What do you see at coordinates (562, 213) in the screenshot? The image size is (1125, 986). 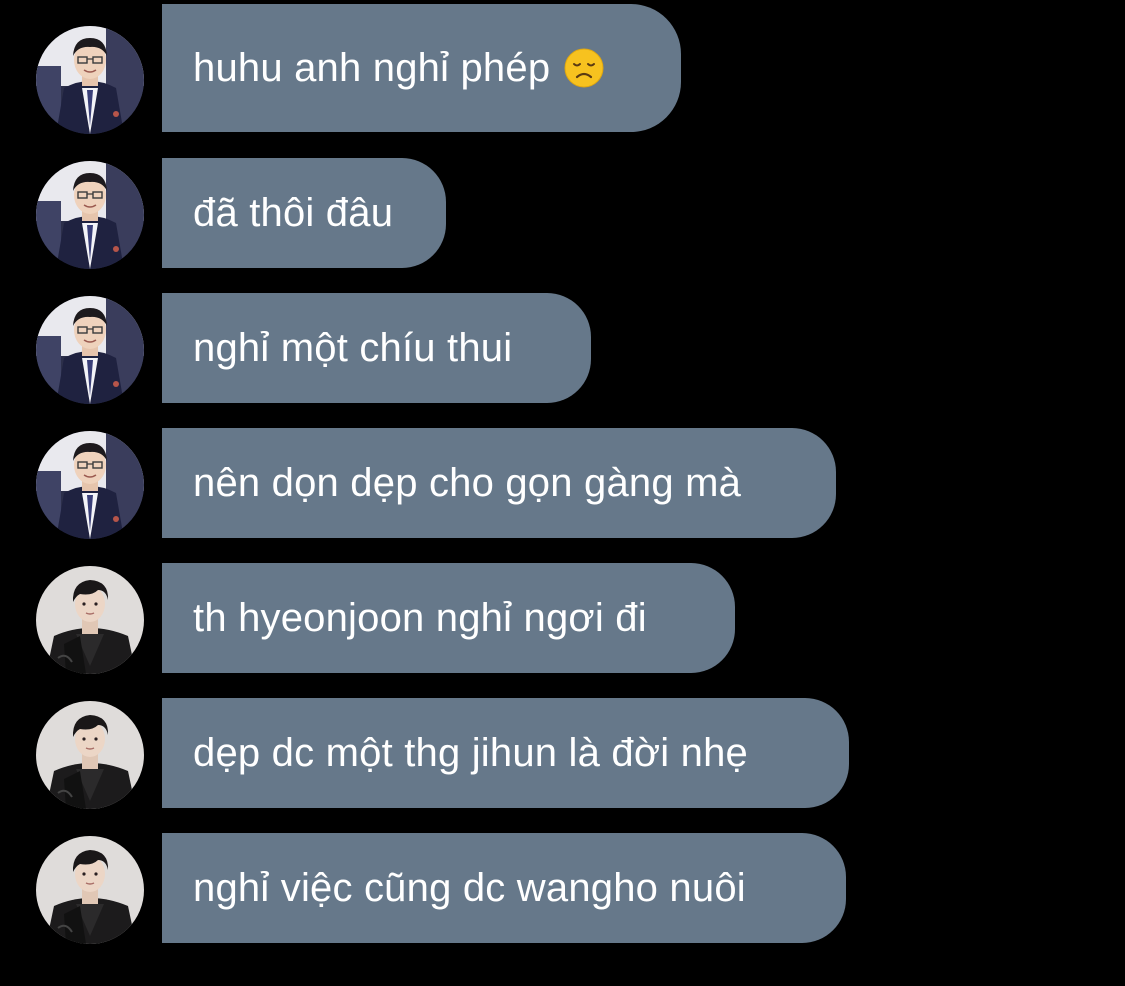 I see `message-row: đã thôi đâu` at bounding box center [562, 213].